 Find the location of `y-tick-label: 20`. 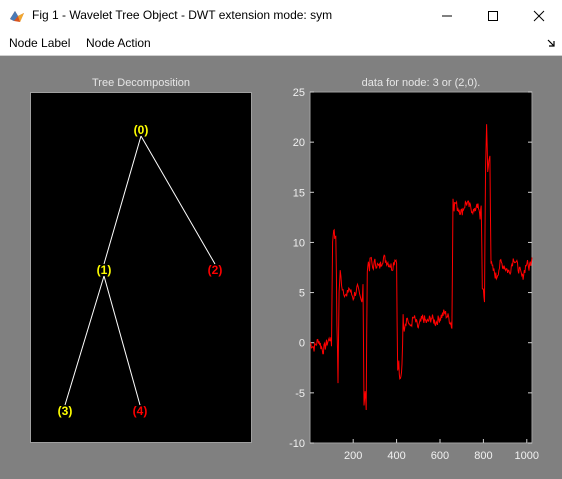

y-tick-label: 20 is located at coordinates (299, 143).